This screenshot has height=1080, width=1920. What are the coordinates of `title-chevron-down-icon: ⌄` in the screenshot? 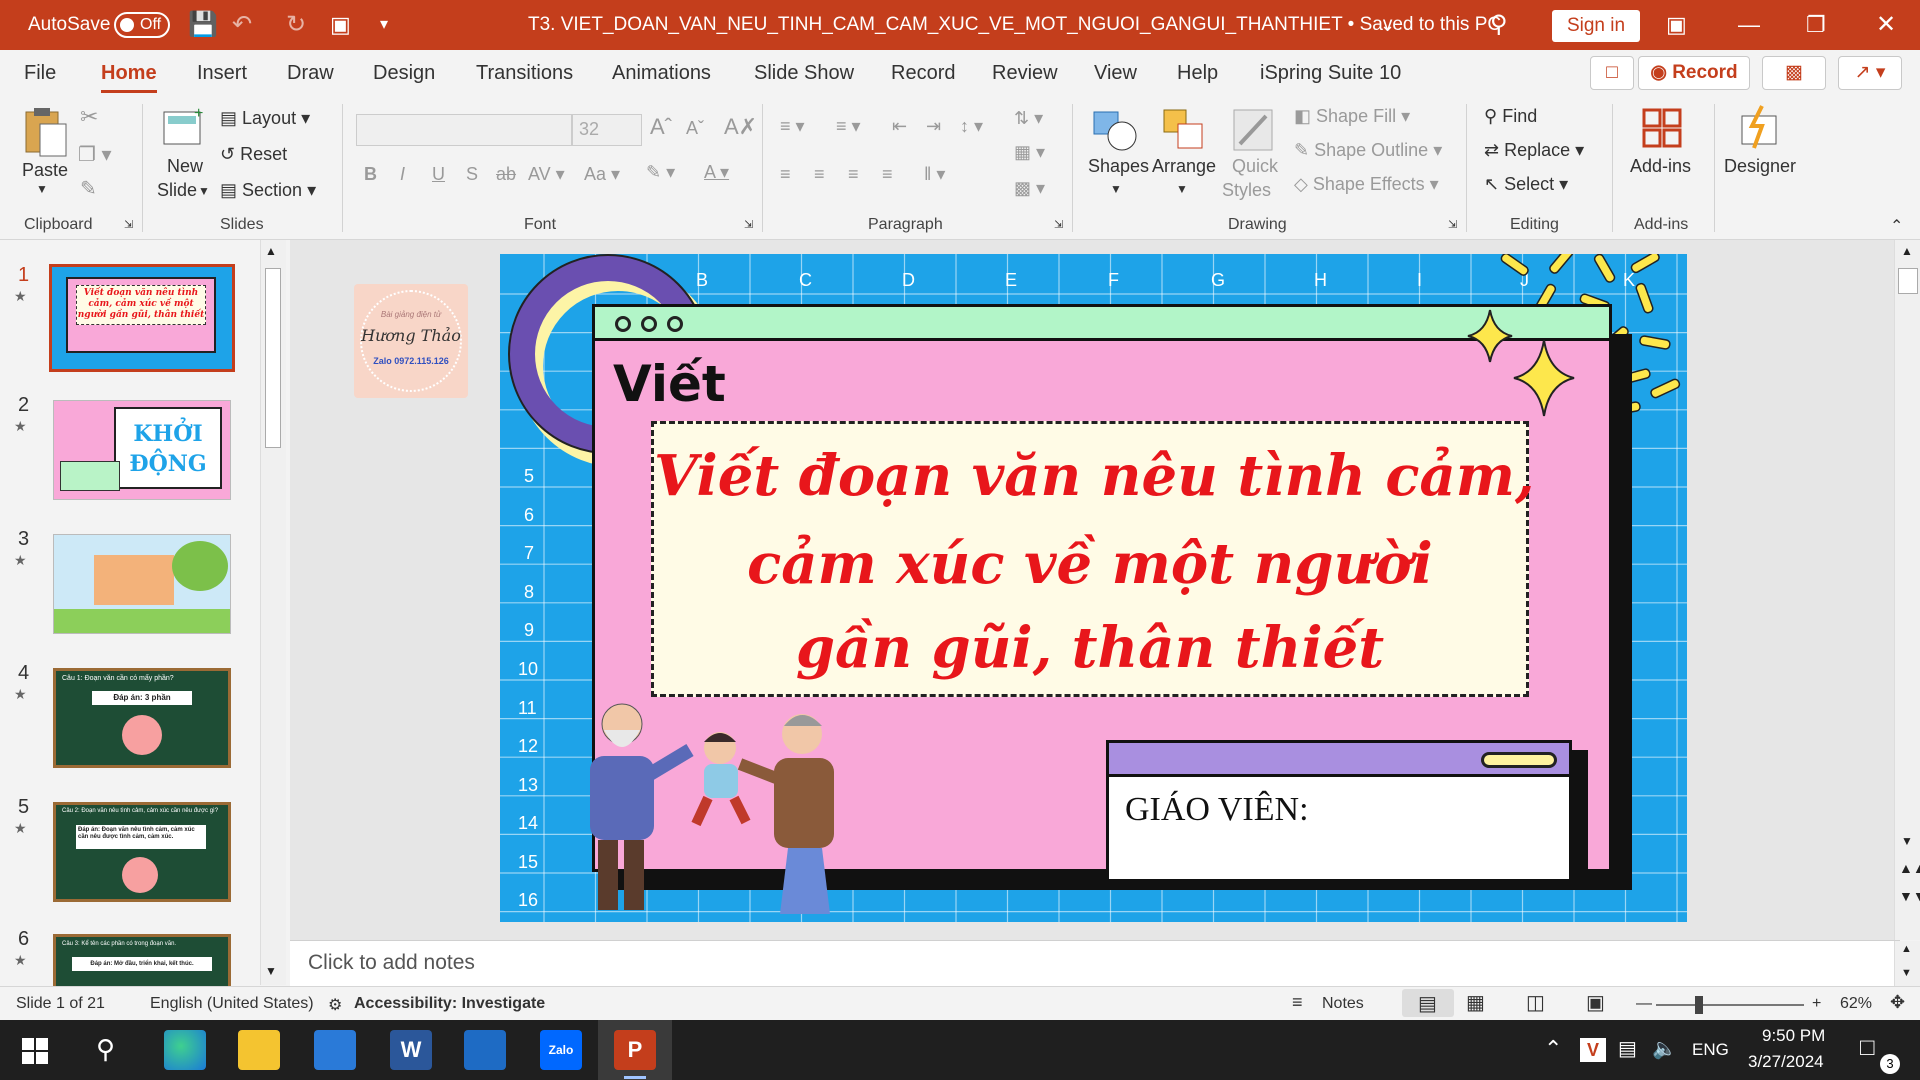 It's located at (1387, 25).